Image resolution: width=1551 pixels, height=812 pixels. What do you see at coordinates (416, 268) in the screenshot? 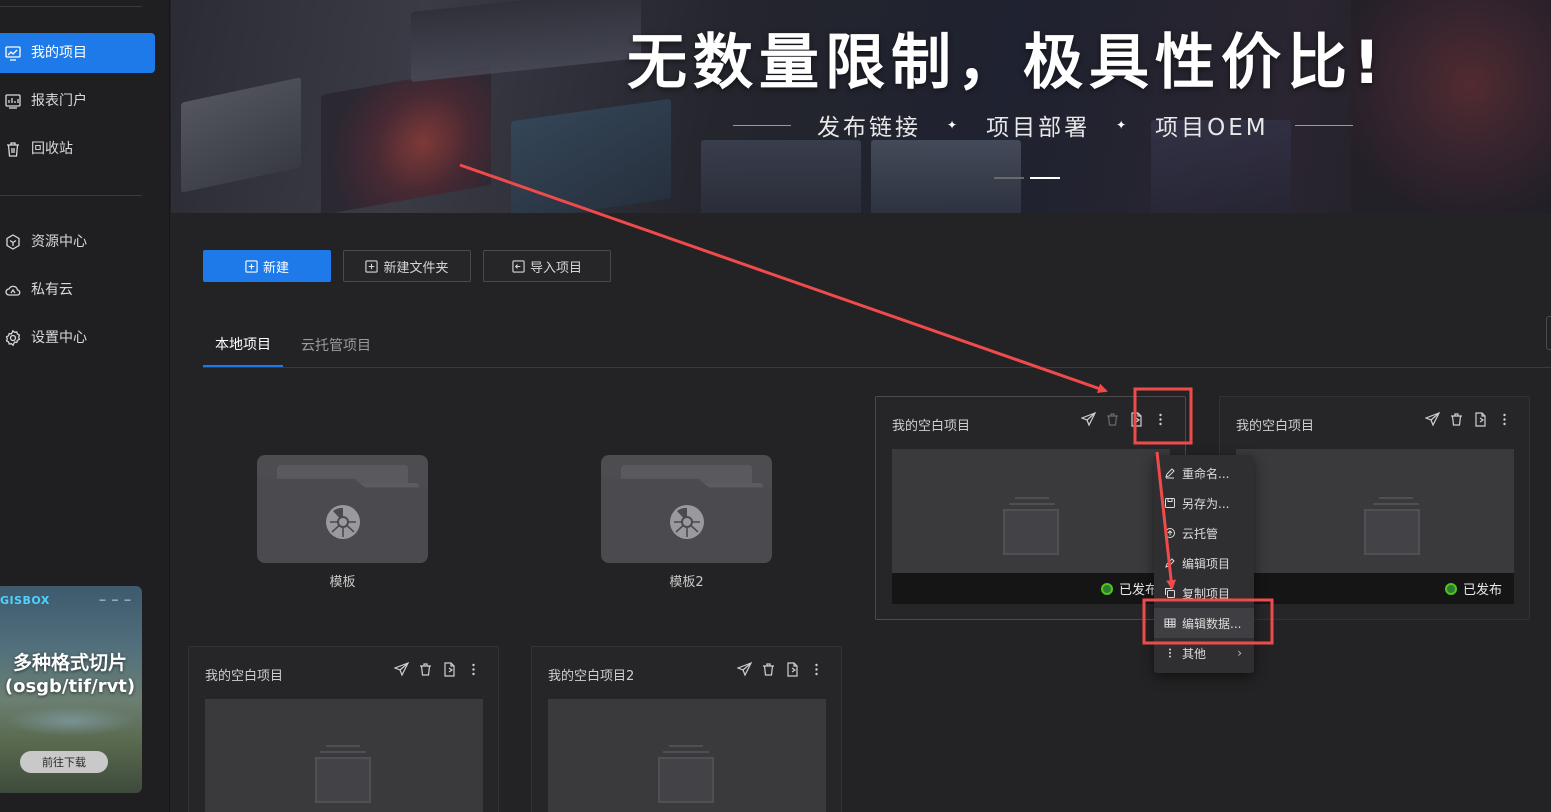
I see `new-folder-label: 新建文件夹` at bounding box center [416, 268].